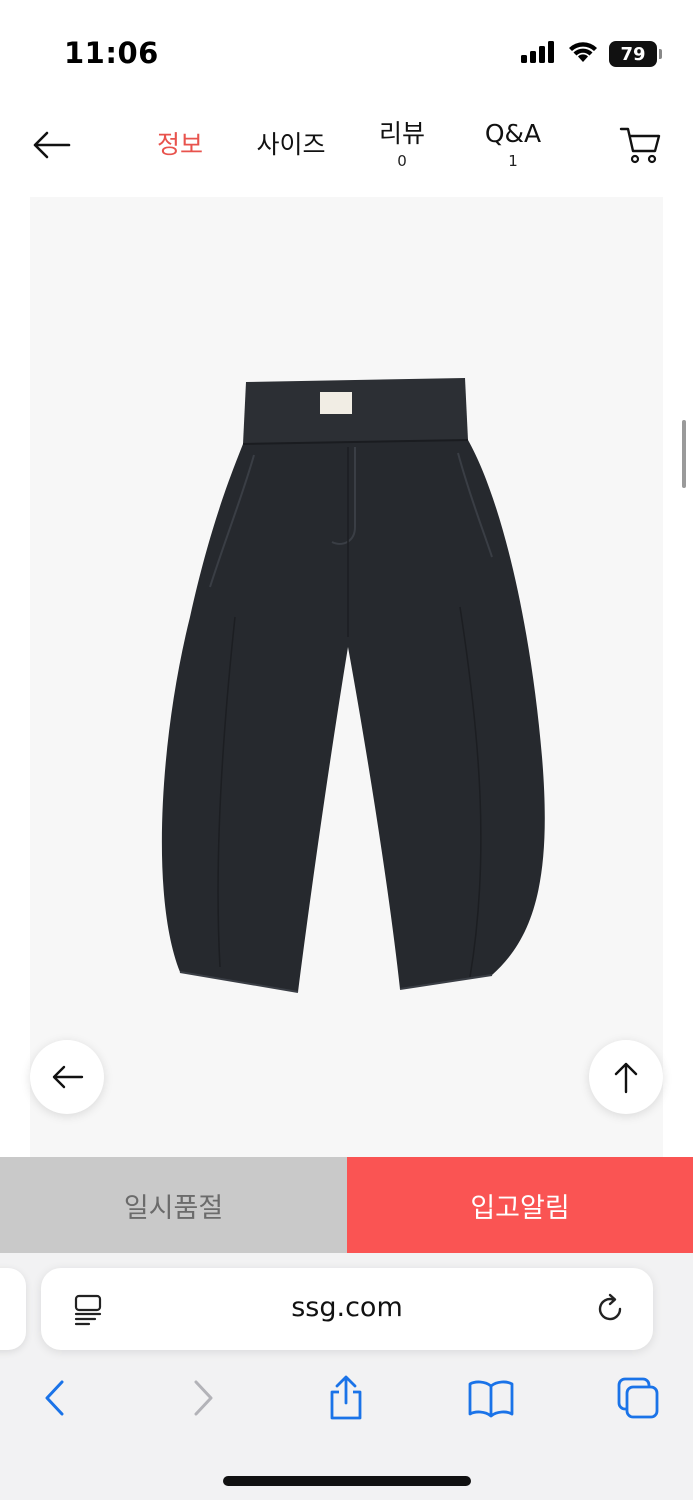 The width and height of the screenshot is (693, 1500). I want to click on back-icon, so click(54, 1398).